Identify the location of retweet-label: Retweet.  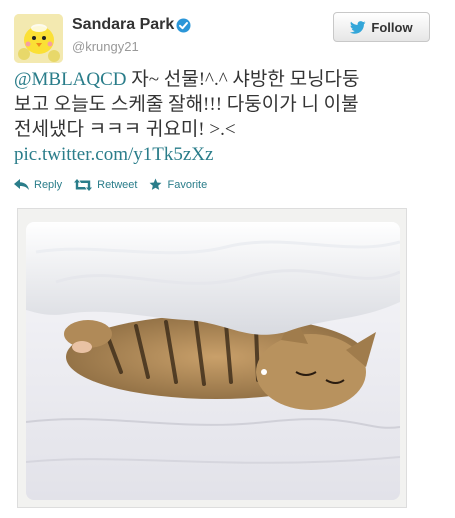
(117, 184).